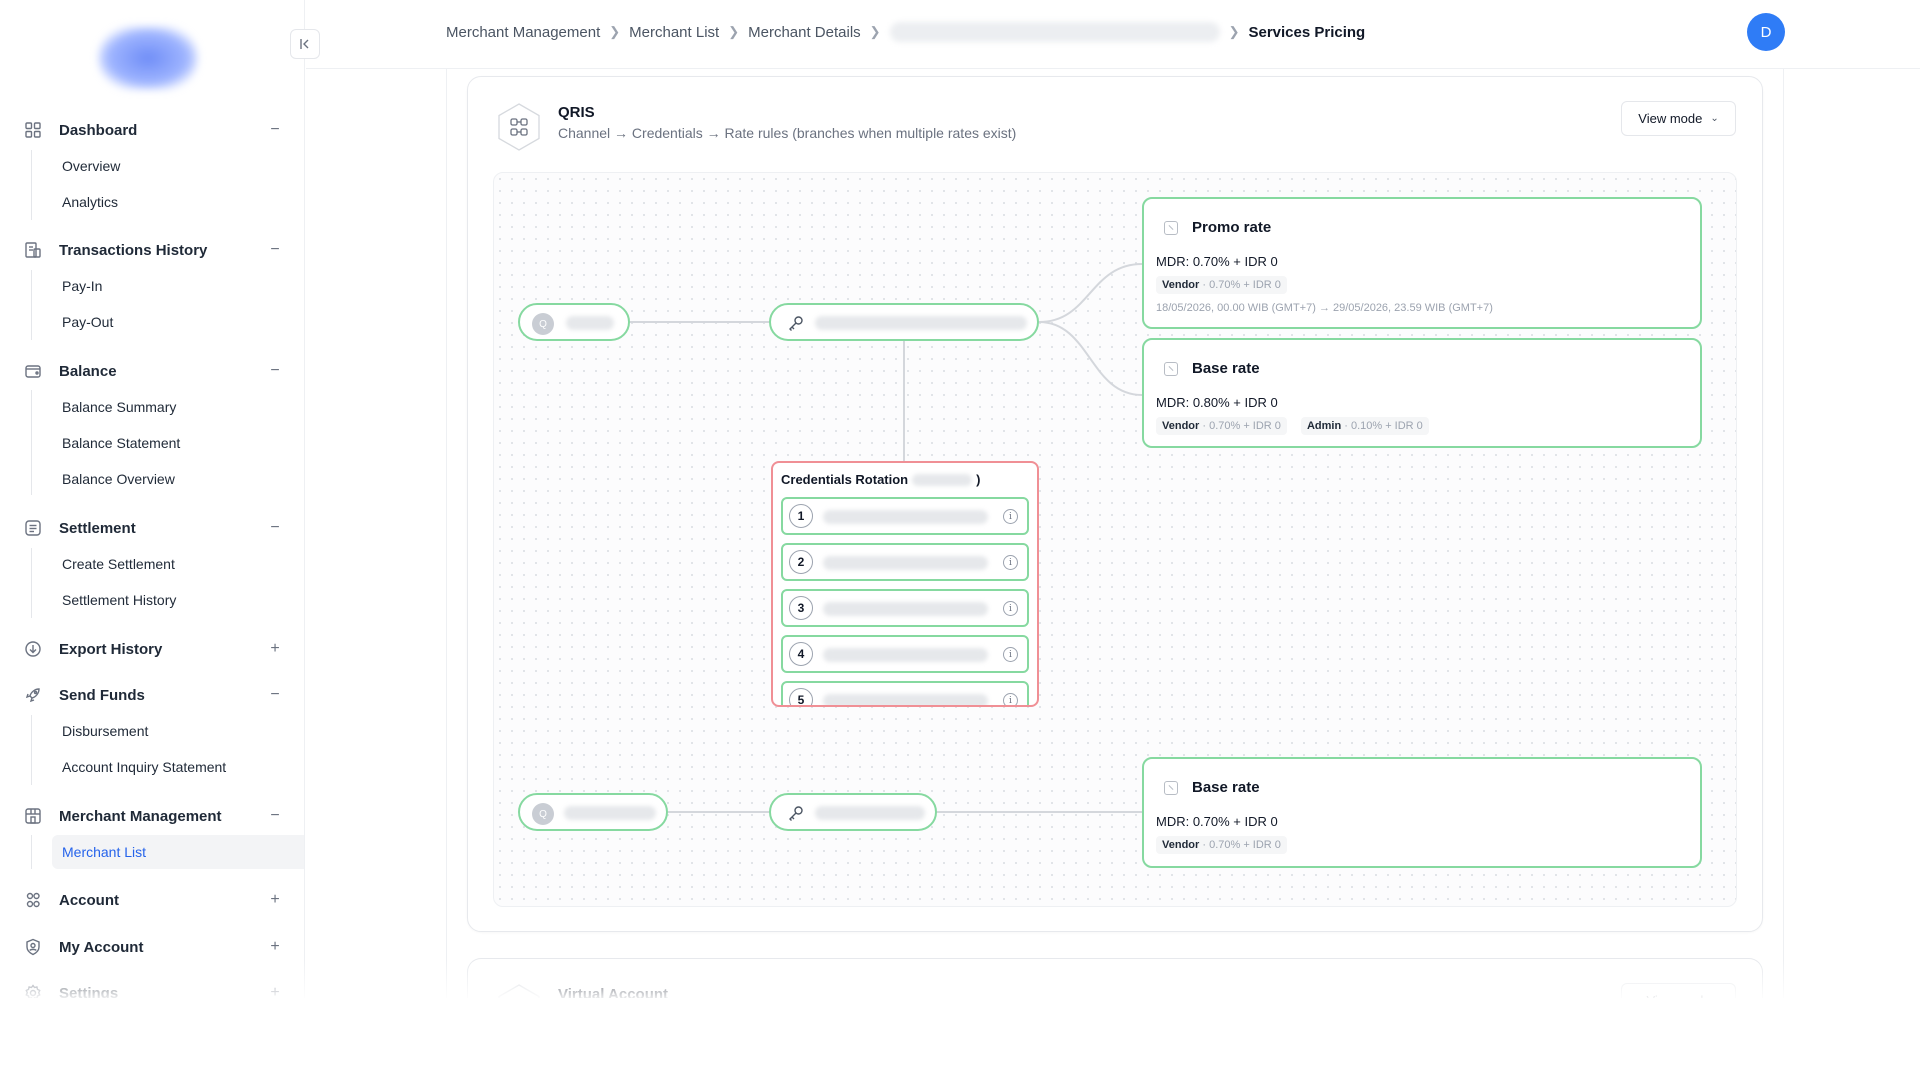 This screenshot has width=1920, height=1080. Describe the element at coordinates (523, 32) in the screenshot. I see `breadcrumb-item: Merchant Management` at that location.